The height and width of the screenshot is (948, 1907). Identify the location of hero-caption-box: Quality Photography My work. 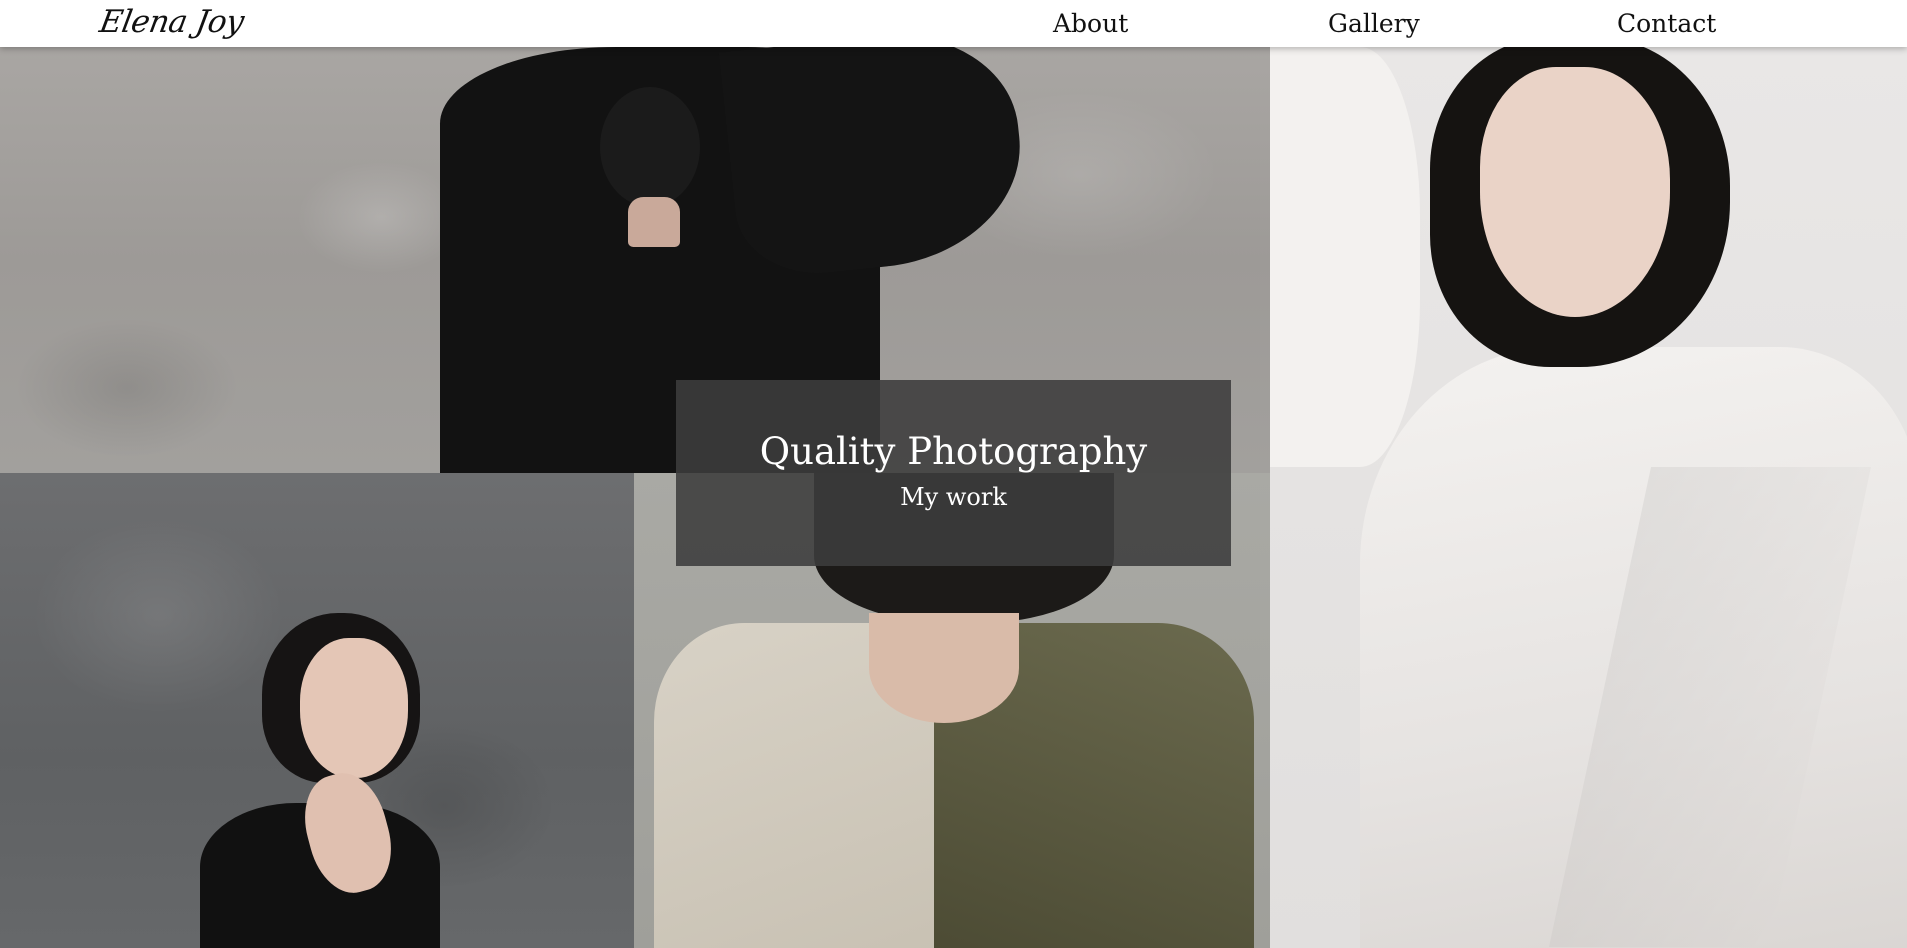
(953, 473).